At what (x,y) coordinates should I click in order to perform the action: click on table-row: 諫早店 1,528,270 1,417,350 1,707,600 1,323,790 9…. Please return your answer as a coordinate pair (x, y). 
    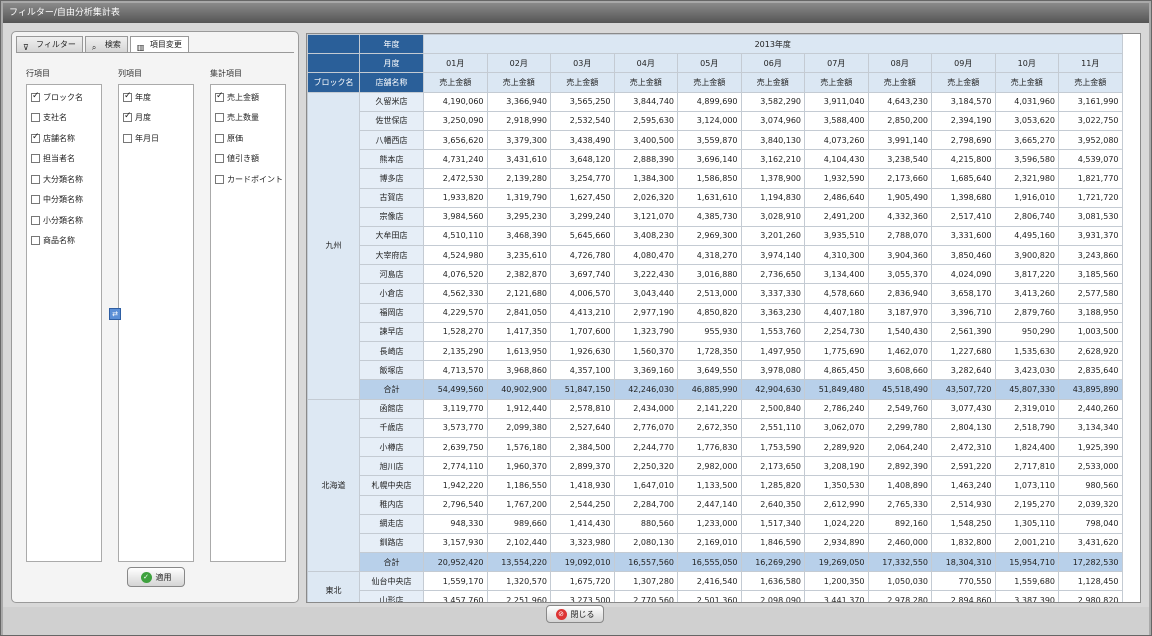
    Looking at the image, I should click on (715, 332).